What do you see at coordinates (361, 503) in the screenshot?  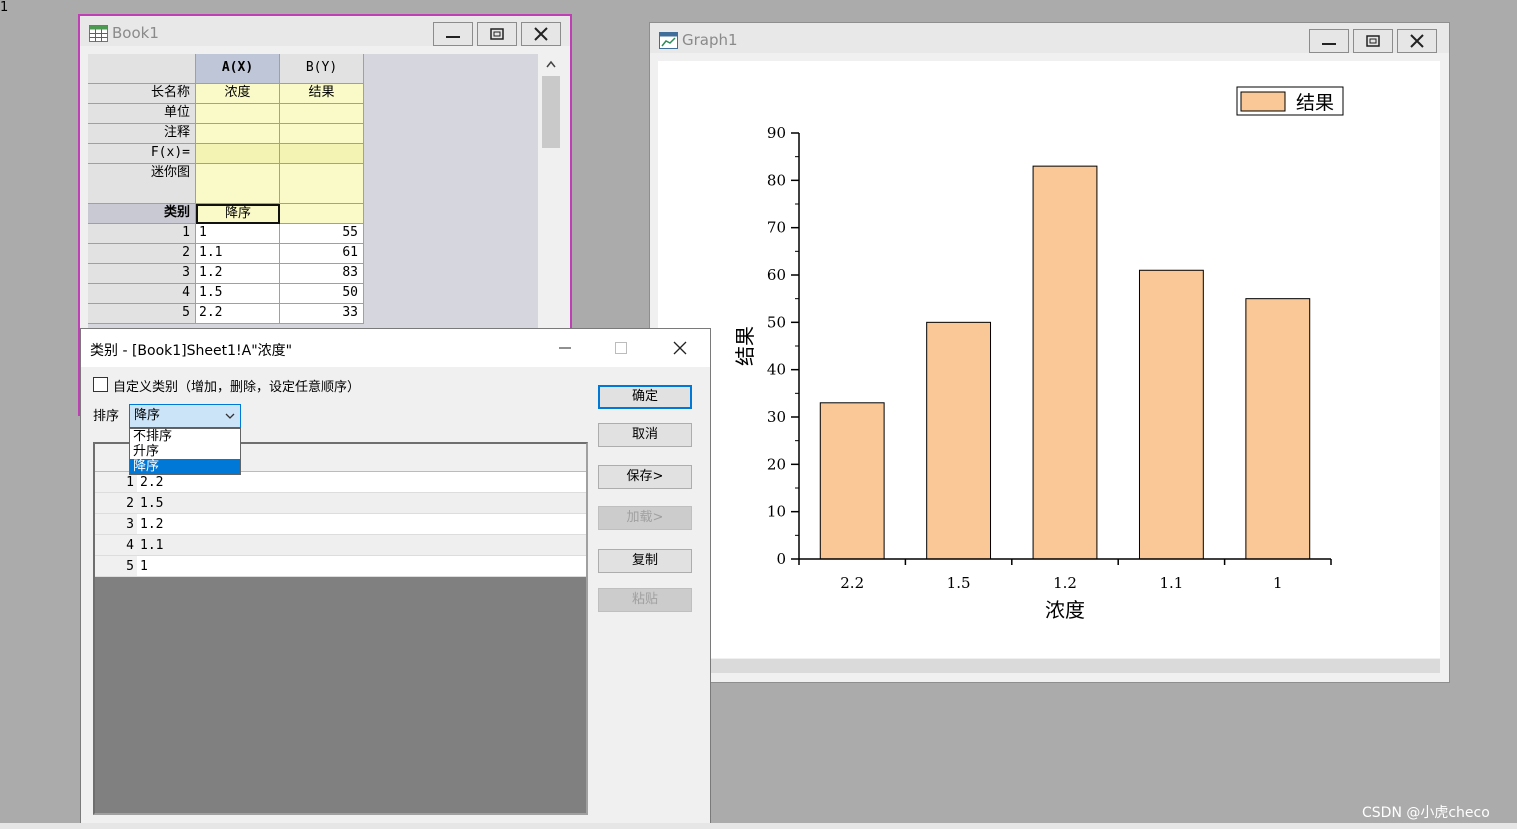 I see `list-item-value: 1.5` at bounding box center [361, 503].